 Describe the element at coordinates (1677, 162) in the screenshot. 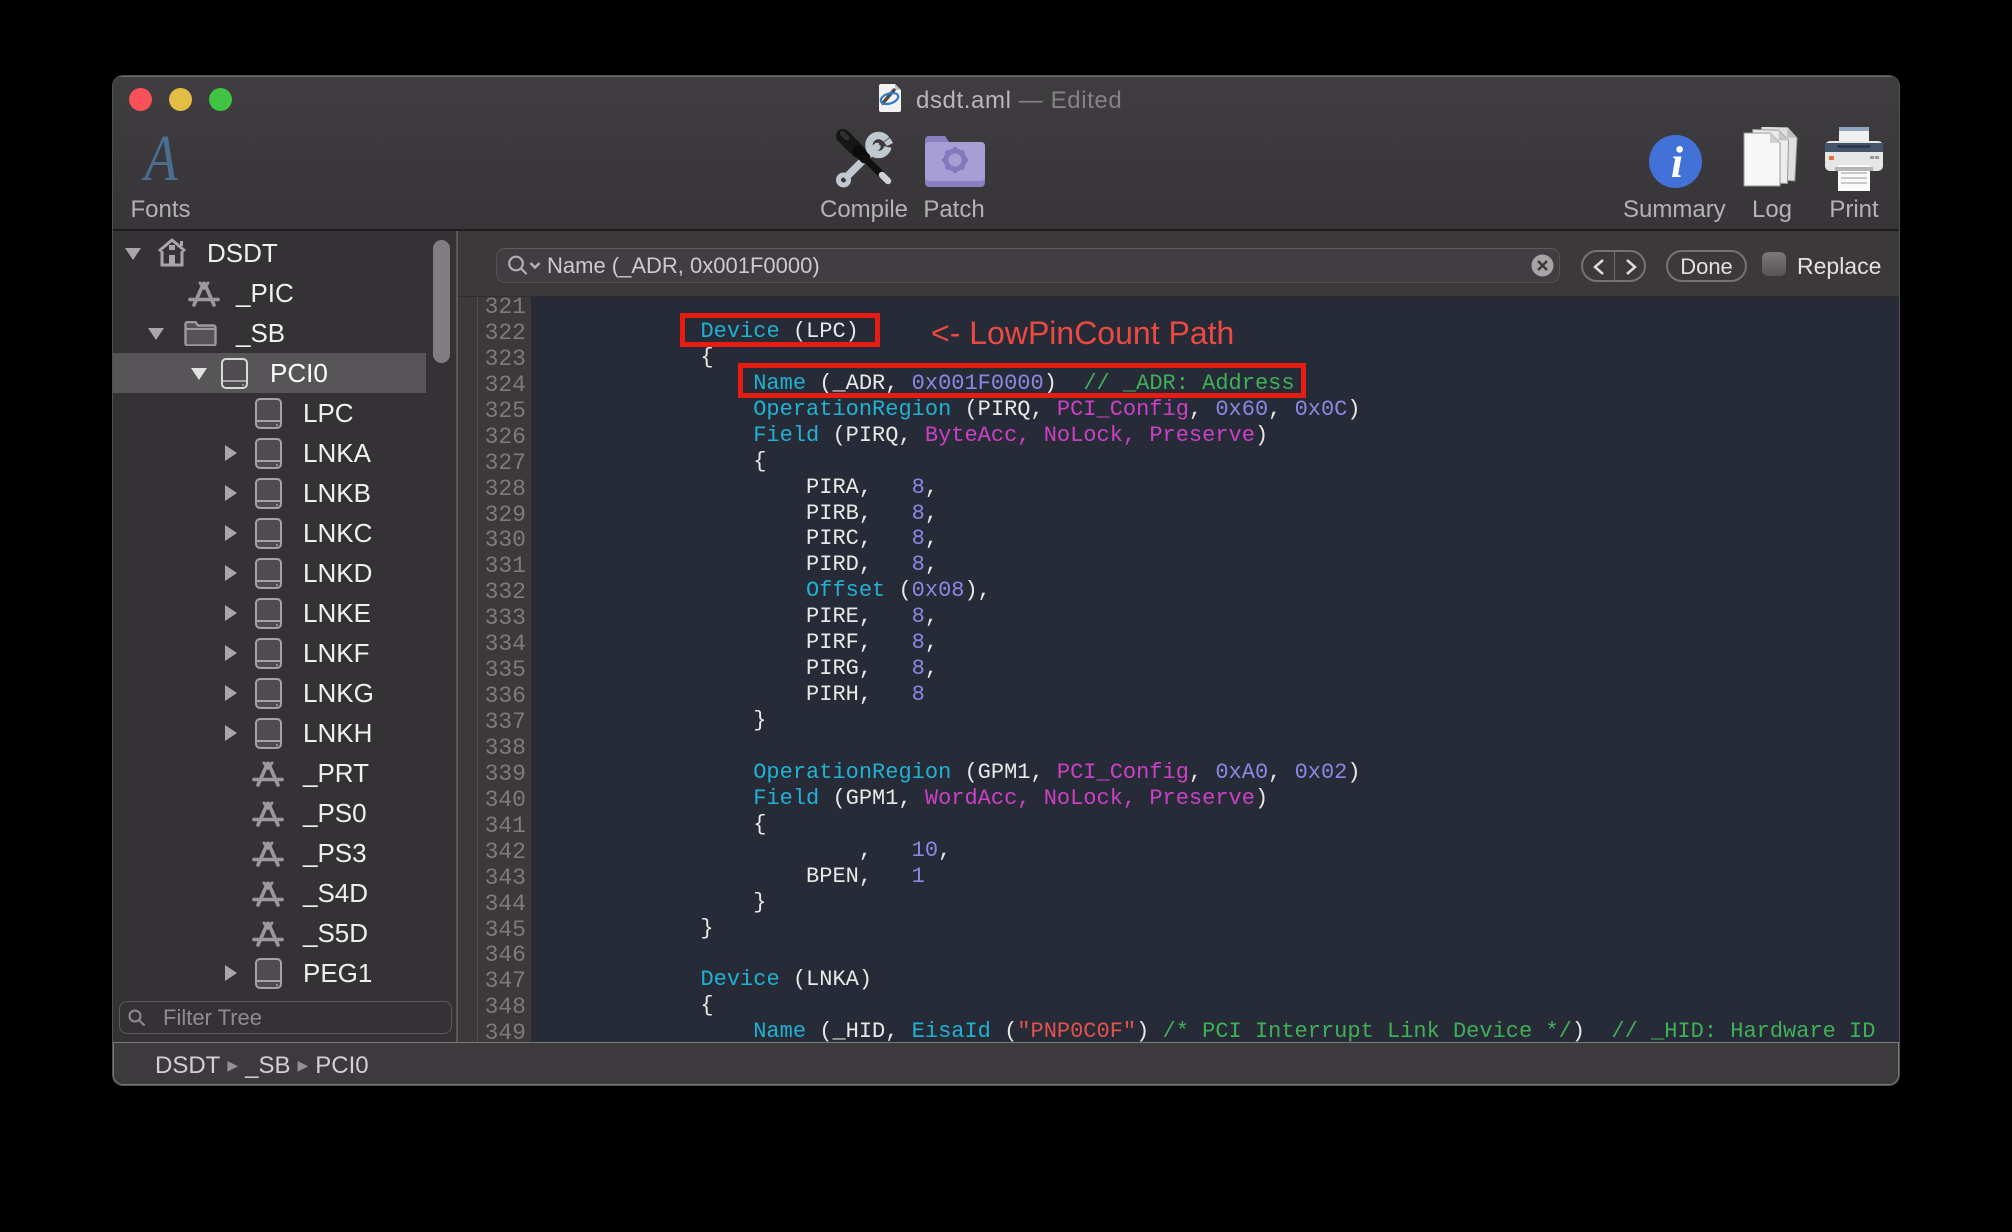

I see `svg-text: i` at that location.